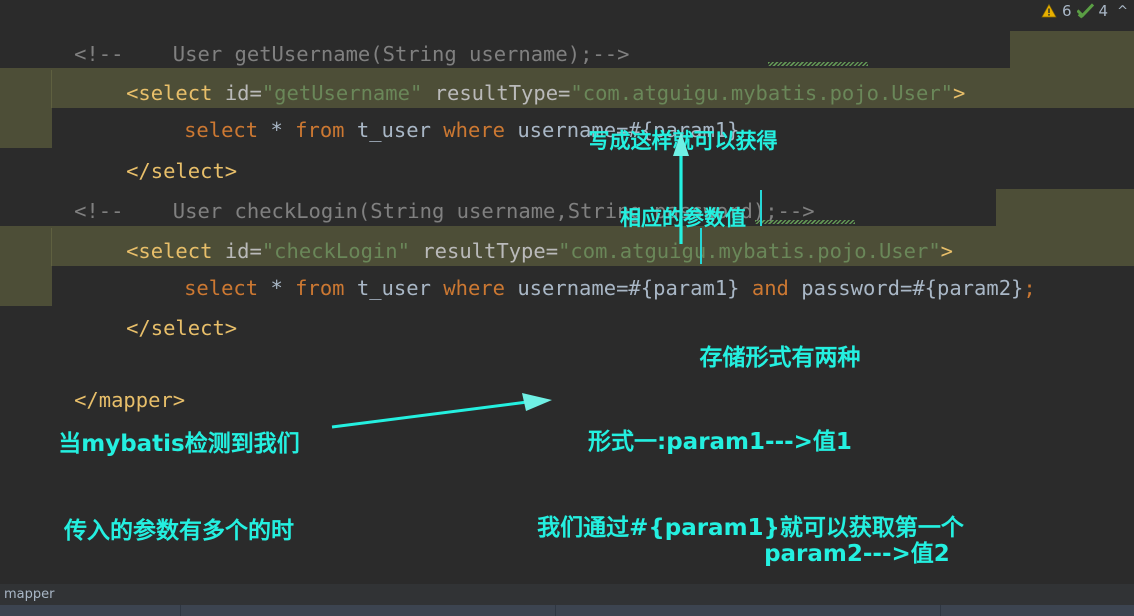 The height and width of the screenshot is (616, 1134). I want to click on warning-triangle-icon, so click(1049, 11).